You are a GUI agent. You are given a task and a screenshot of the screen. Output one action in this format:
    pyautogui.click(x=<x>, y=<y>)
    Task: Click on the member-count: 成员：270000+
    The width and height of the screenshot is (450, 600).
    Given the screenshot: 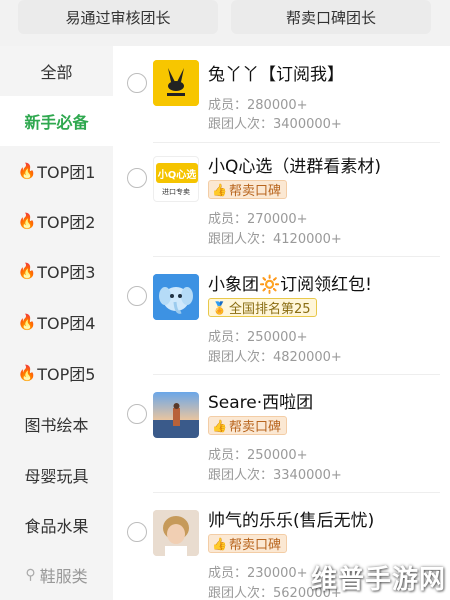 What is the action you would take?
    pyautogui.click(x=258, y=219)
    